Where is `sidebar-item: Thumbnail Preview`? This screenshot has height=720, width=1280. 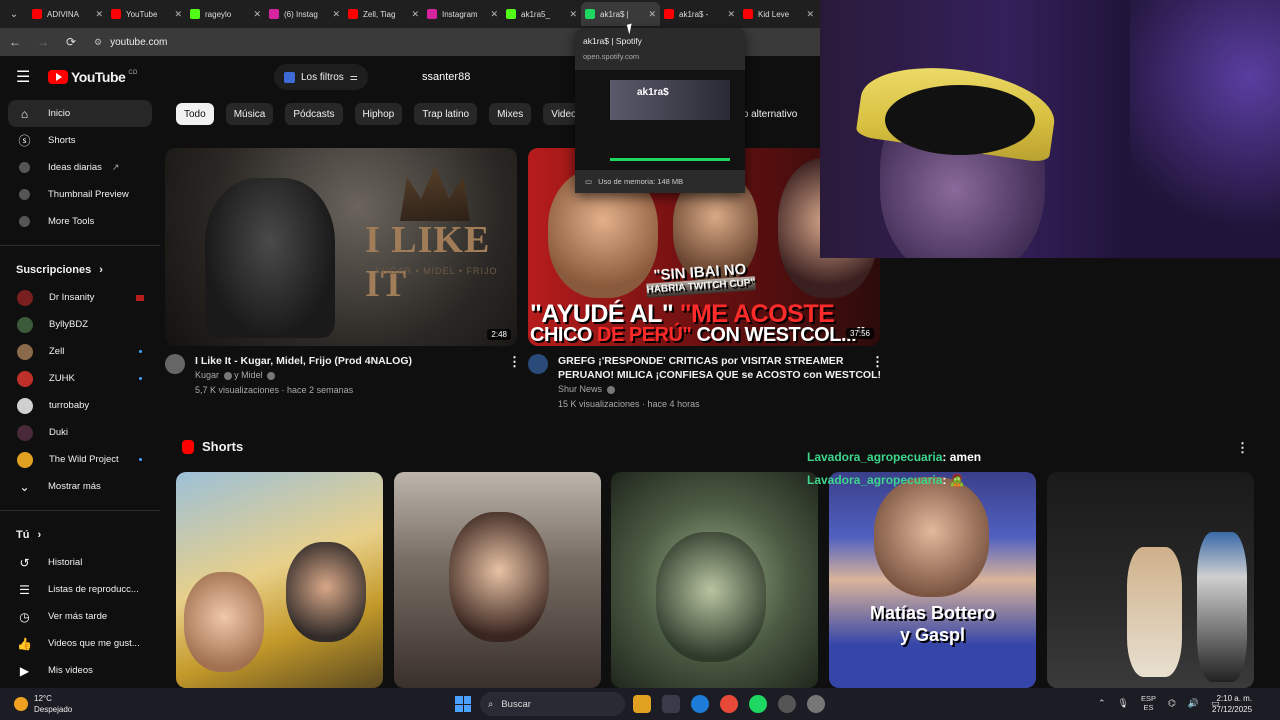 sidebar-item: Thumbnail Preview is located at coordinates (80, 194).